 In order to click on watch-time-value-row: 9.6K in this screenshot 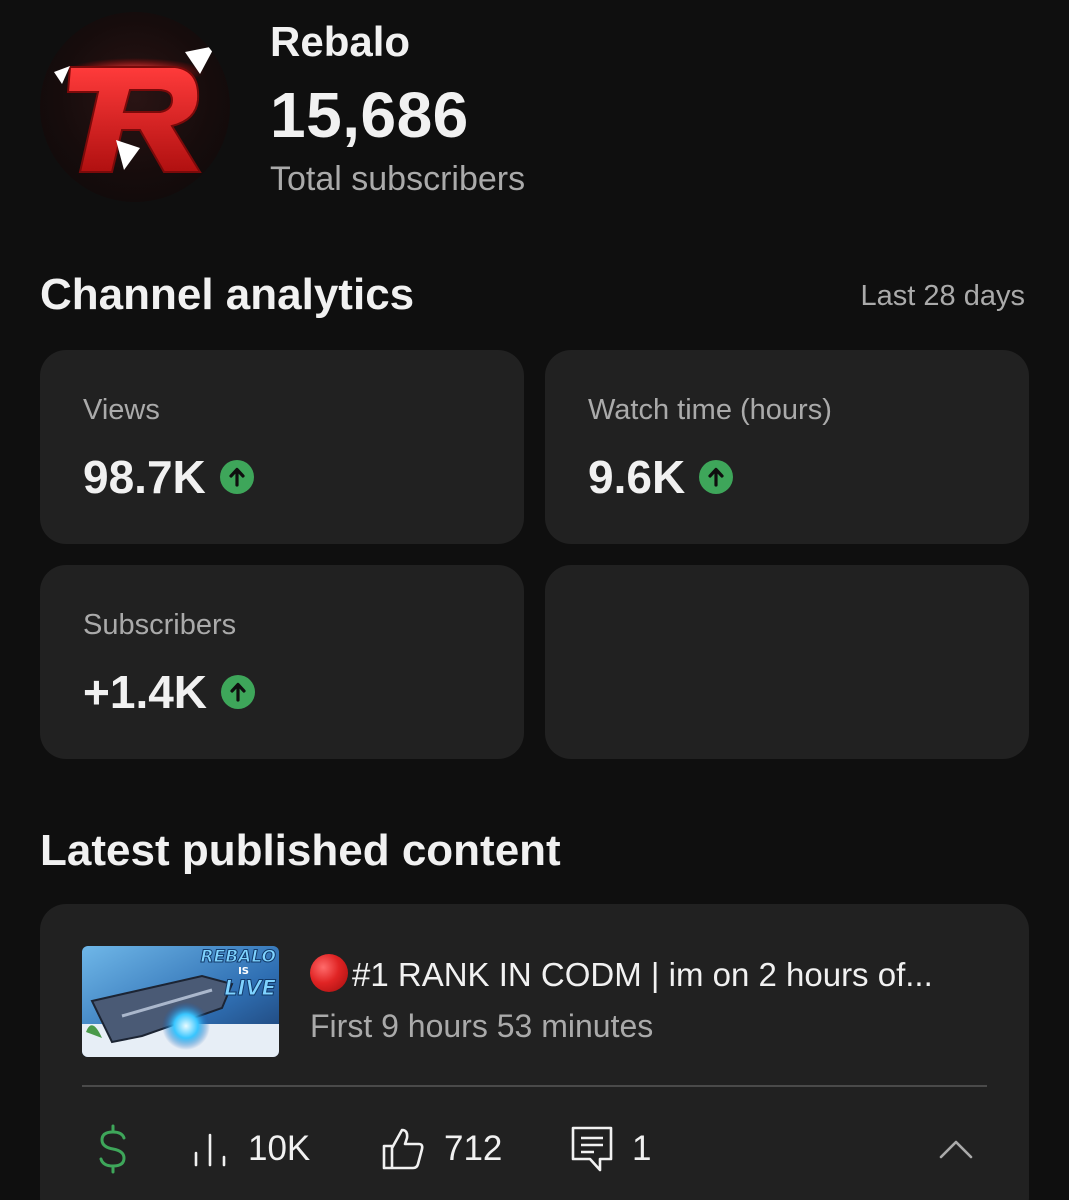, I will do `click(661, 477)`.